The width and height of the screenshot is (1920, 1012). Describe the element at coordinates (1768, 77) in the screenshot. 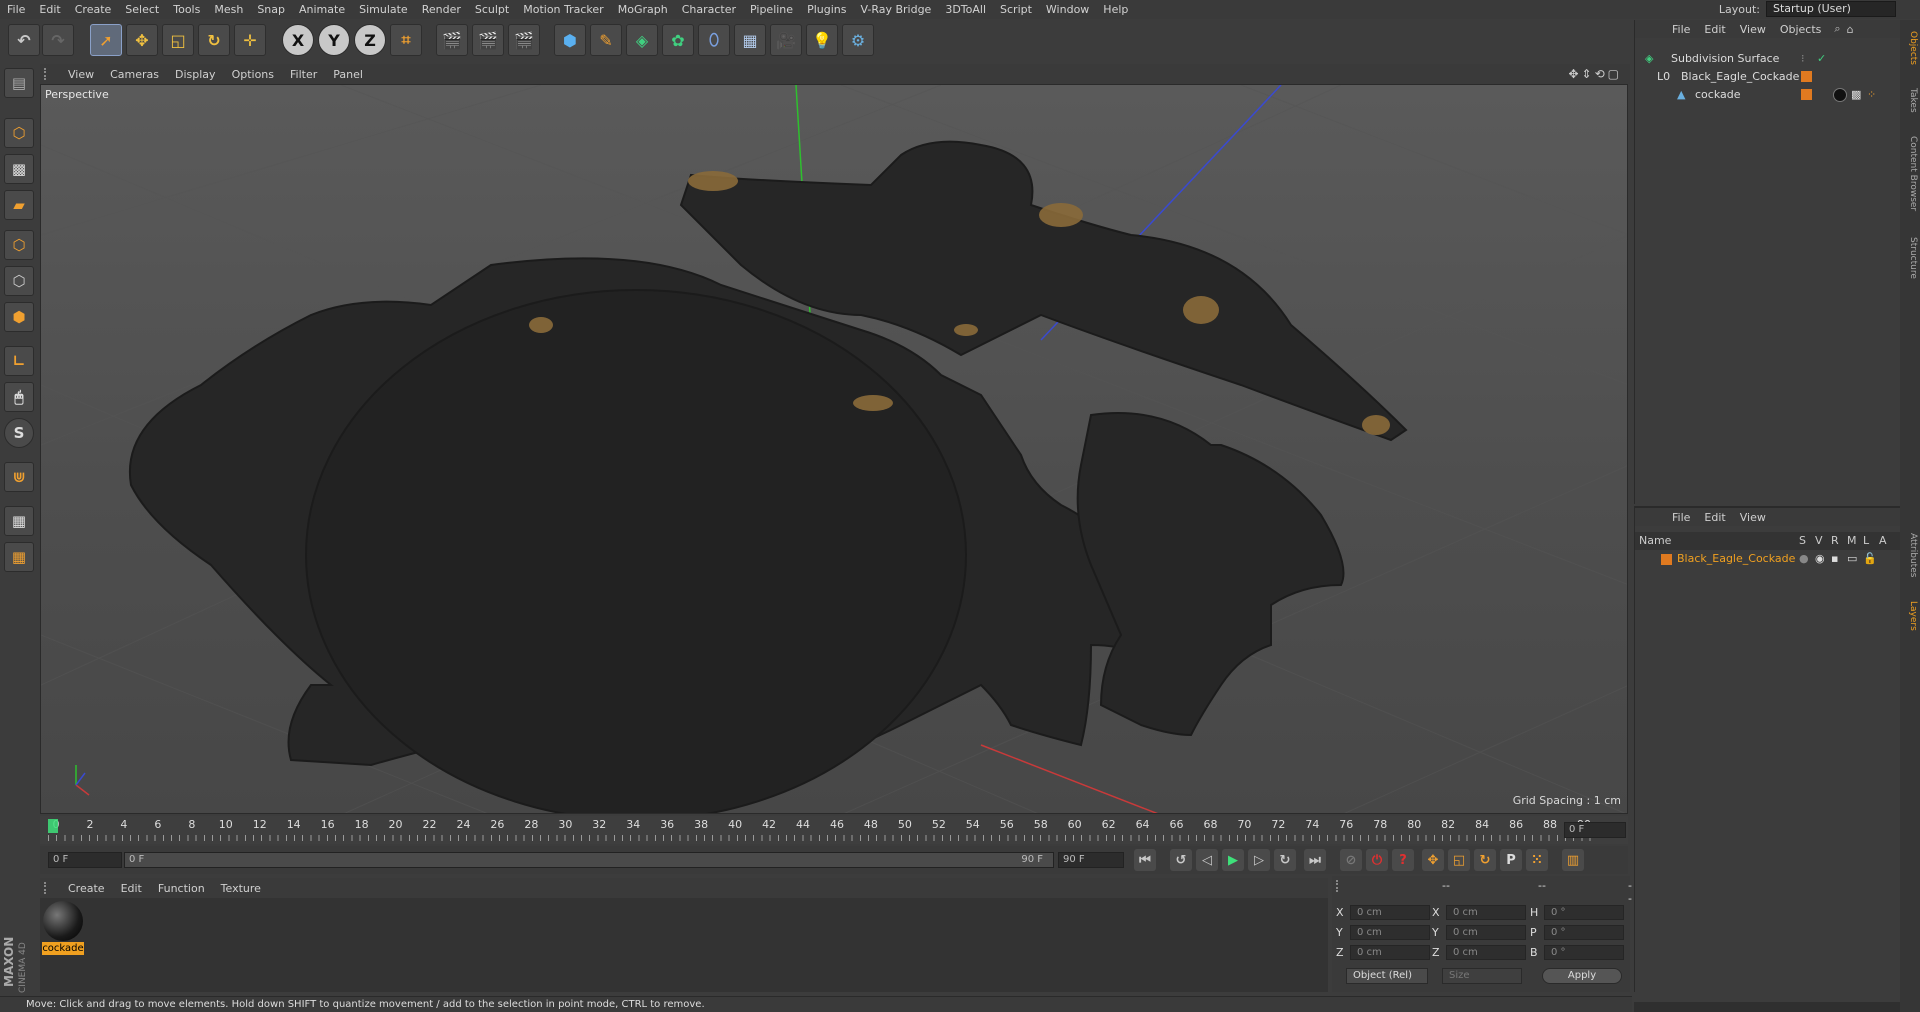

I see `object-row-black-eagle-cockade: L0 Black_Eagle_Cockade` at that location.